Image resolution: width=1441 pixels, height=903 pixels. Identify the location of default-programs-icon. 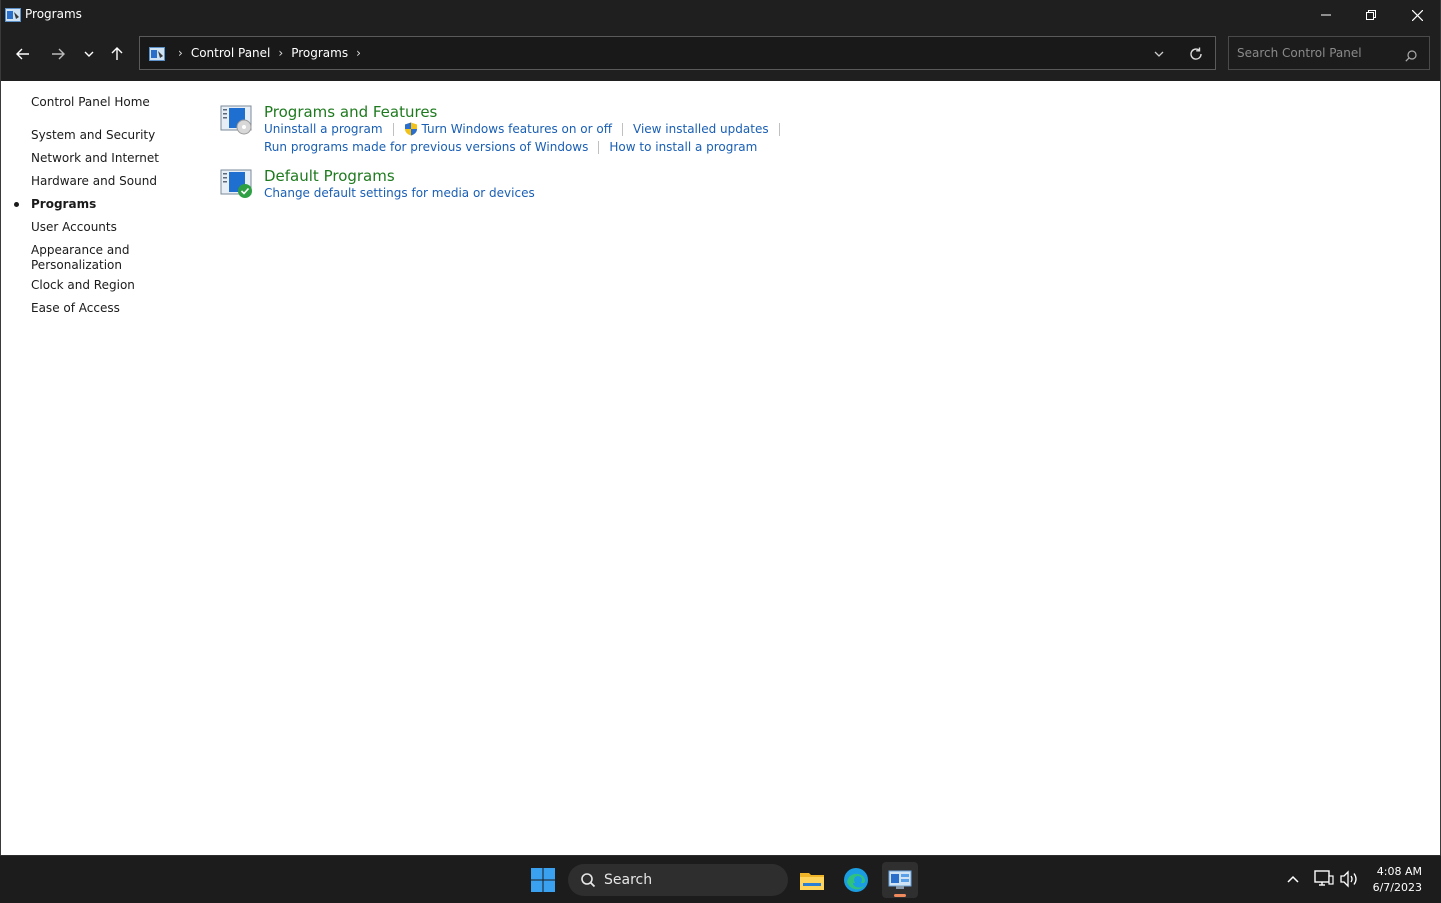
(237, 183).